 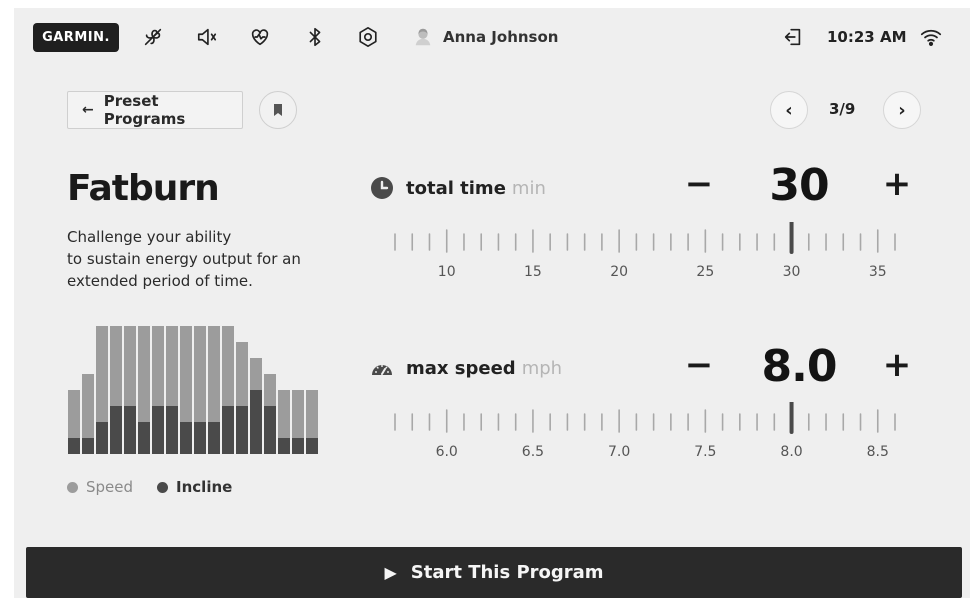 What do you see at coordinates (456, 188) in the screenshot?
I see `total-time-title: total time` at bounding box center [456, 188].